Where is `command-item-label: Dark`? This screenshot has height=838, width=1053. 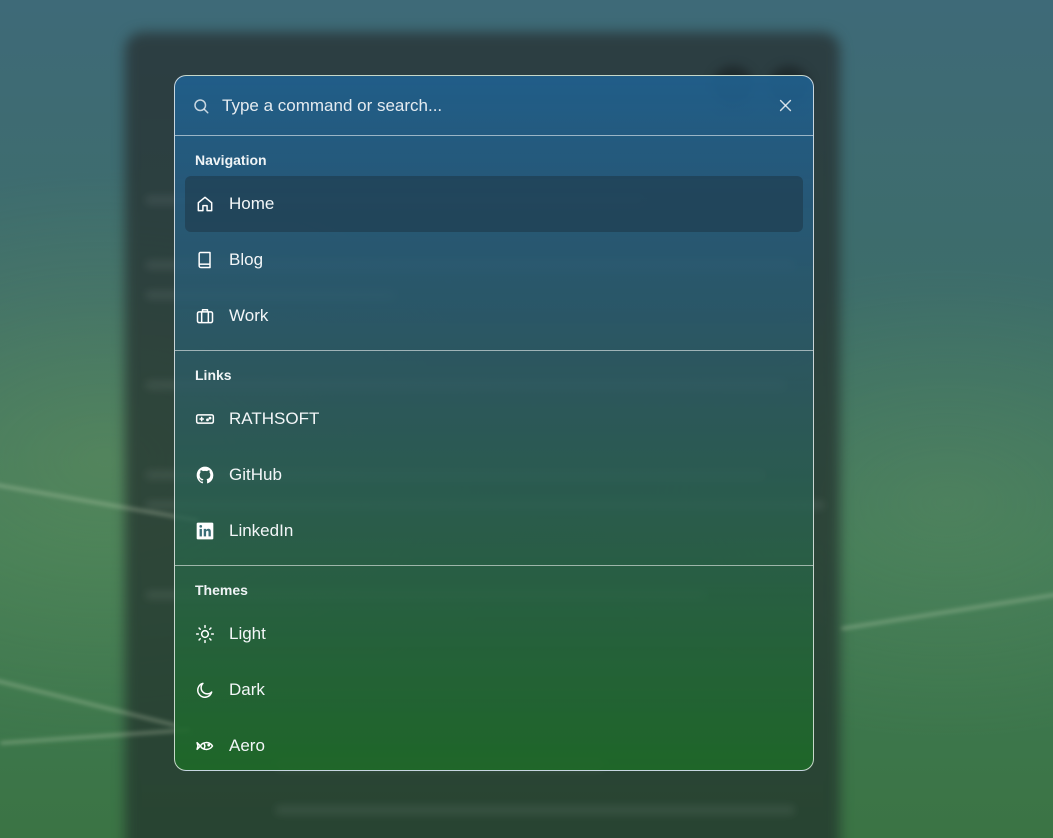
command-item-label: Dark is located at coordinates (247, 689).